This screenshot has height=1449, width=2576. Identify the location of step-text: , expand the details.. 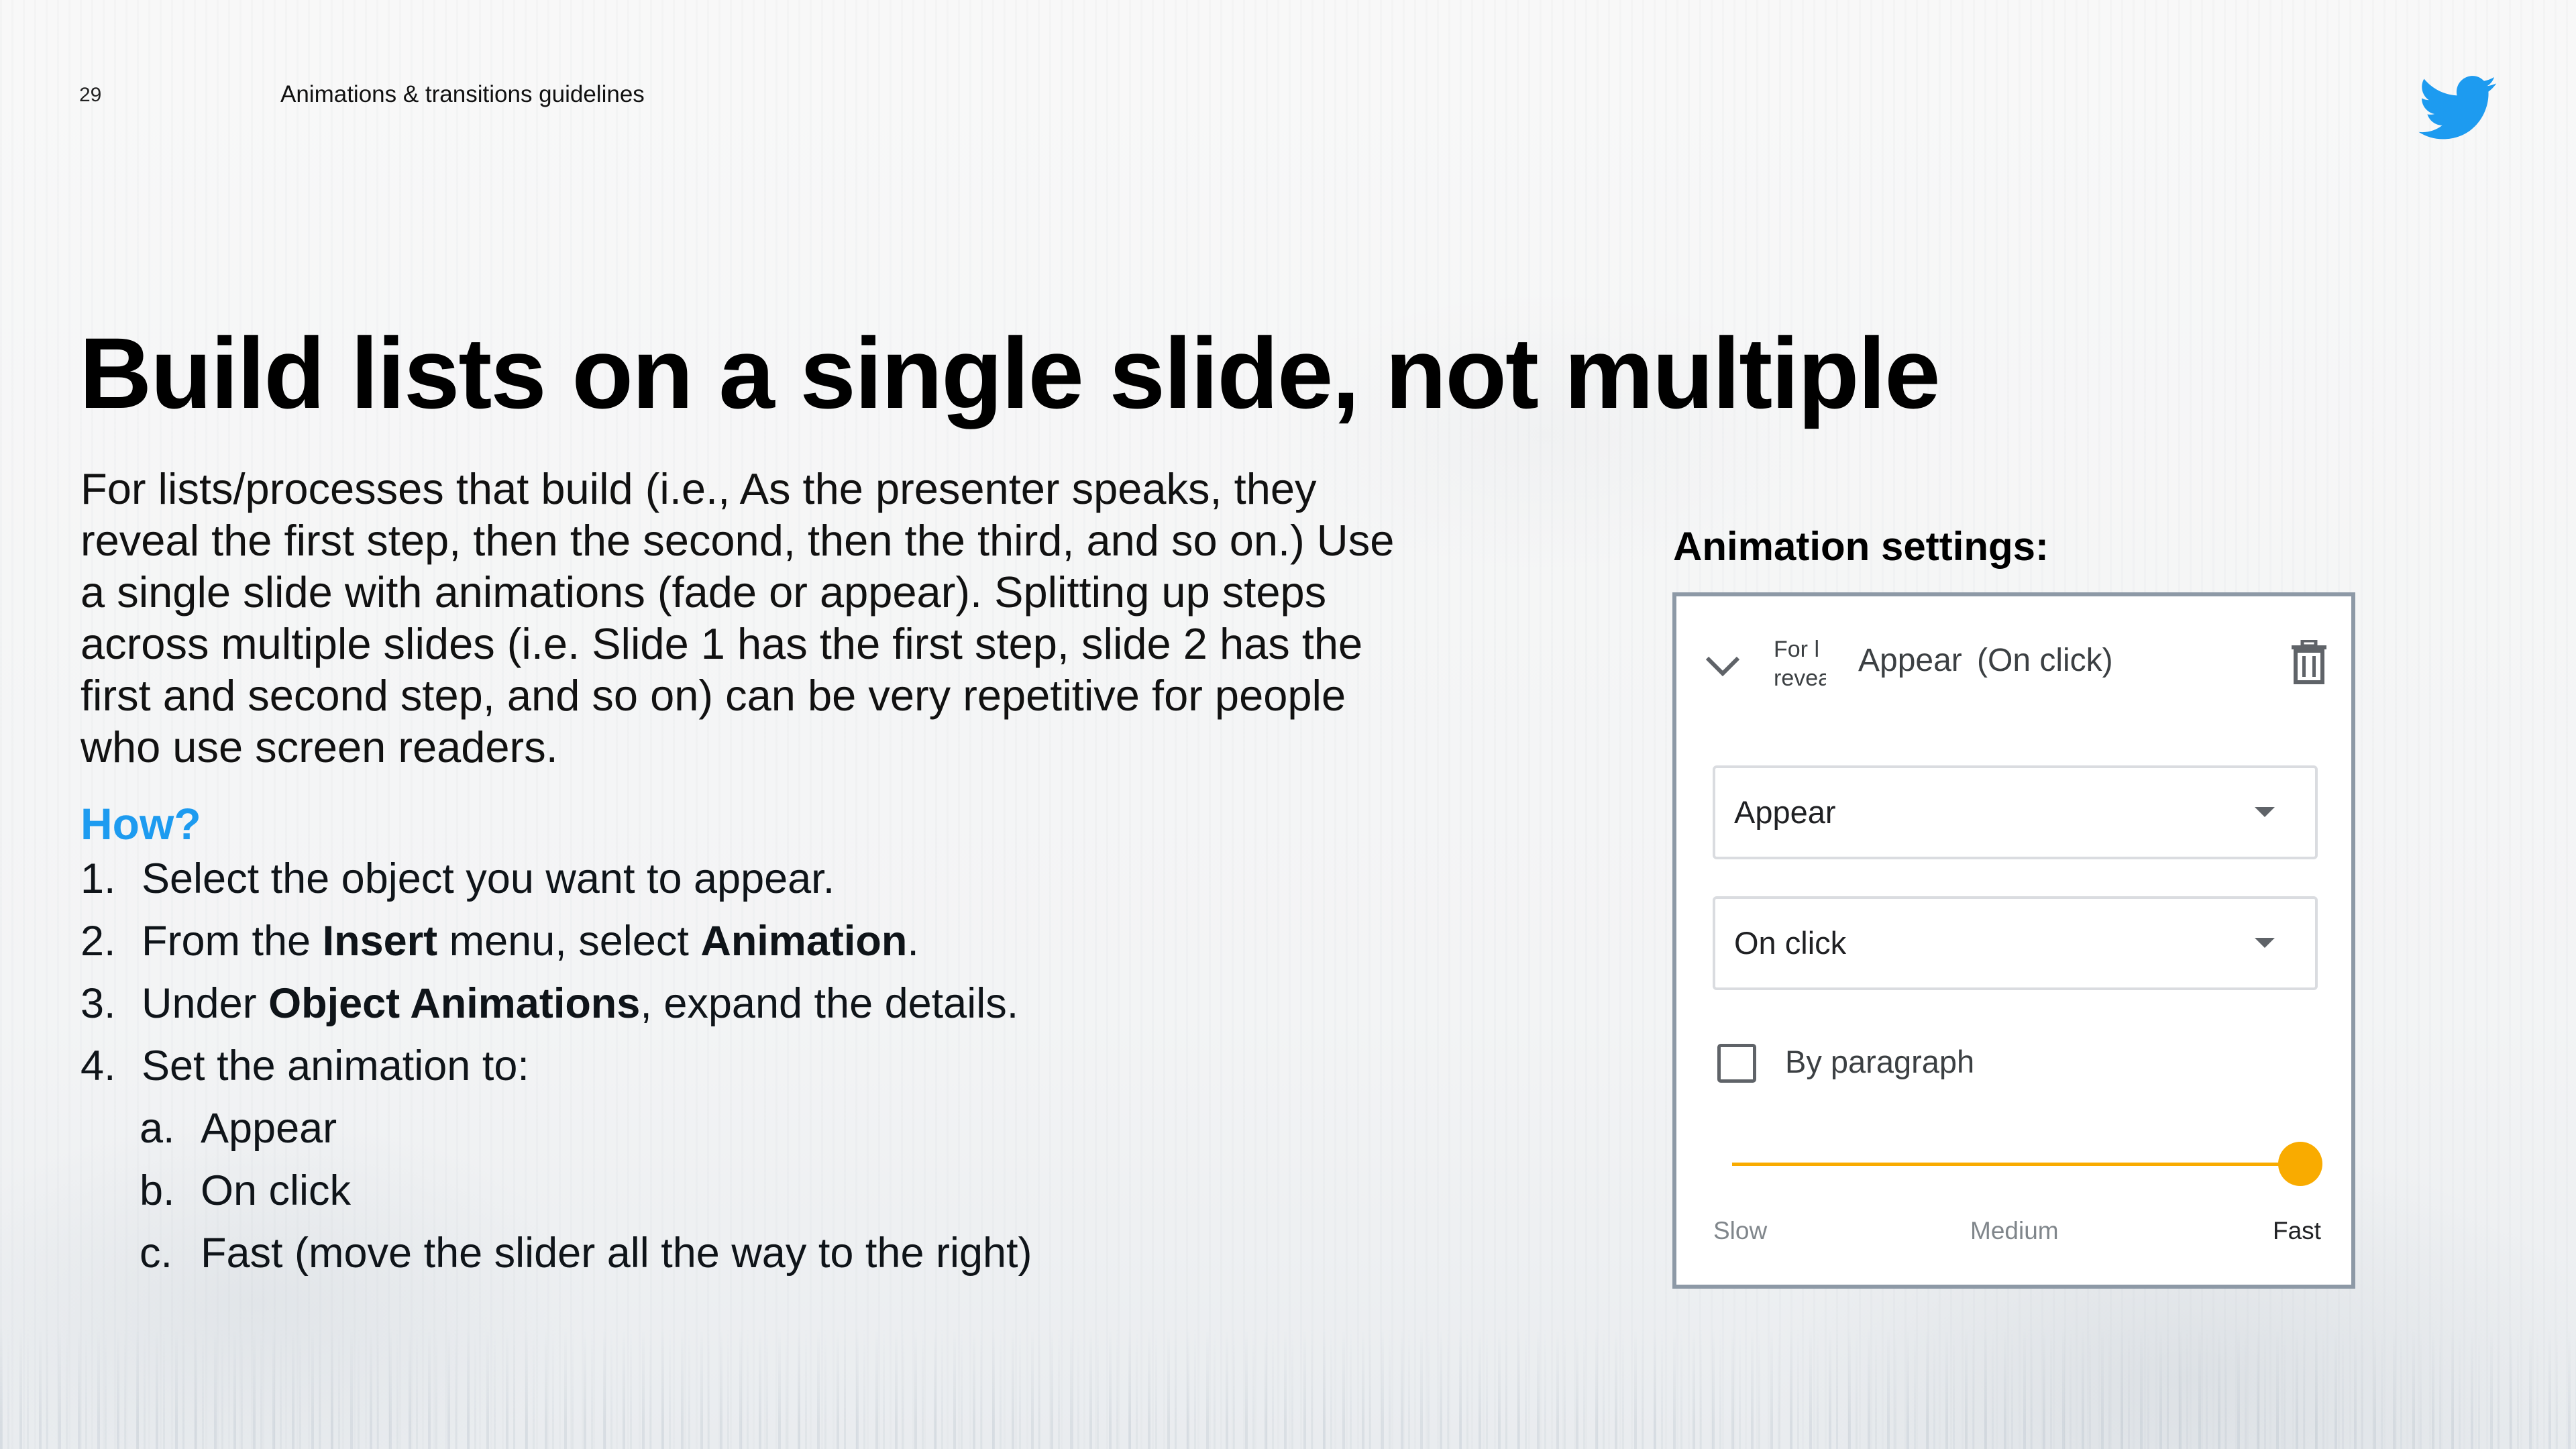
(829, 1003).